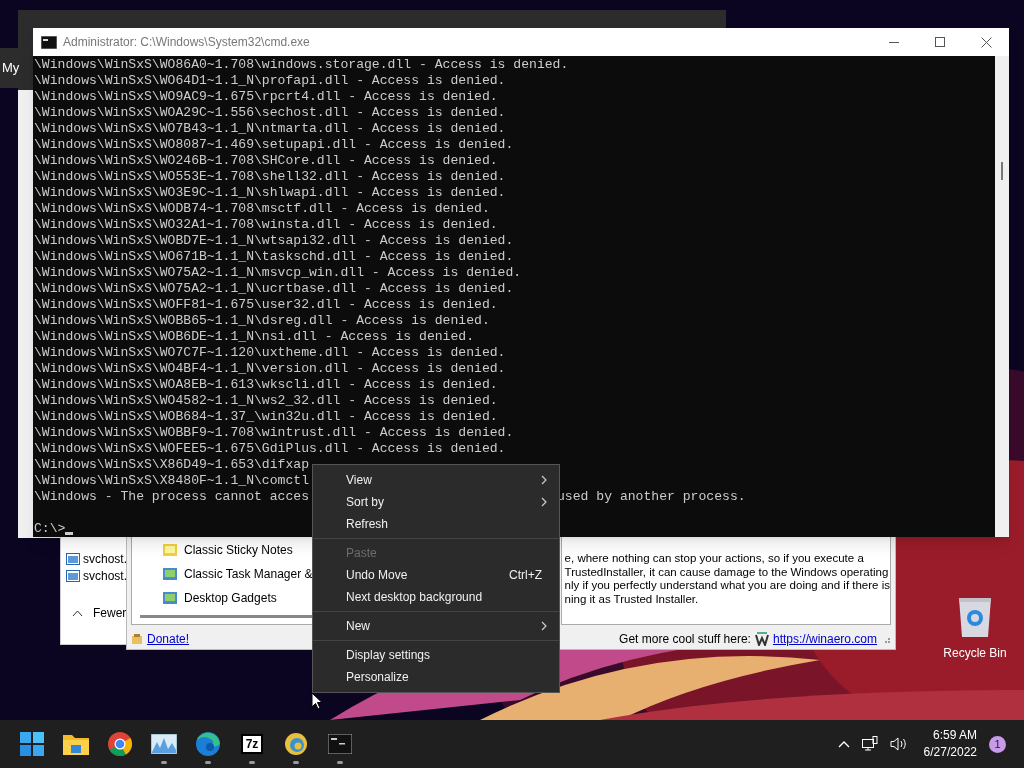 Image resolution: width=1024 pixels, height=768 pixels. I want to click on console-line: \Windows\WinSxS\WODB74~1.708\msctf.dll - Access is denied., so click(262, 209).